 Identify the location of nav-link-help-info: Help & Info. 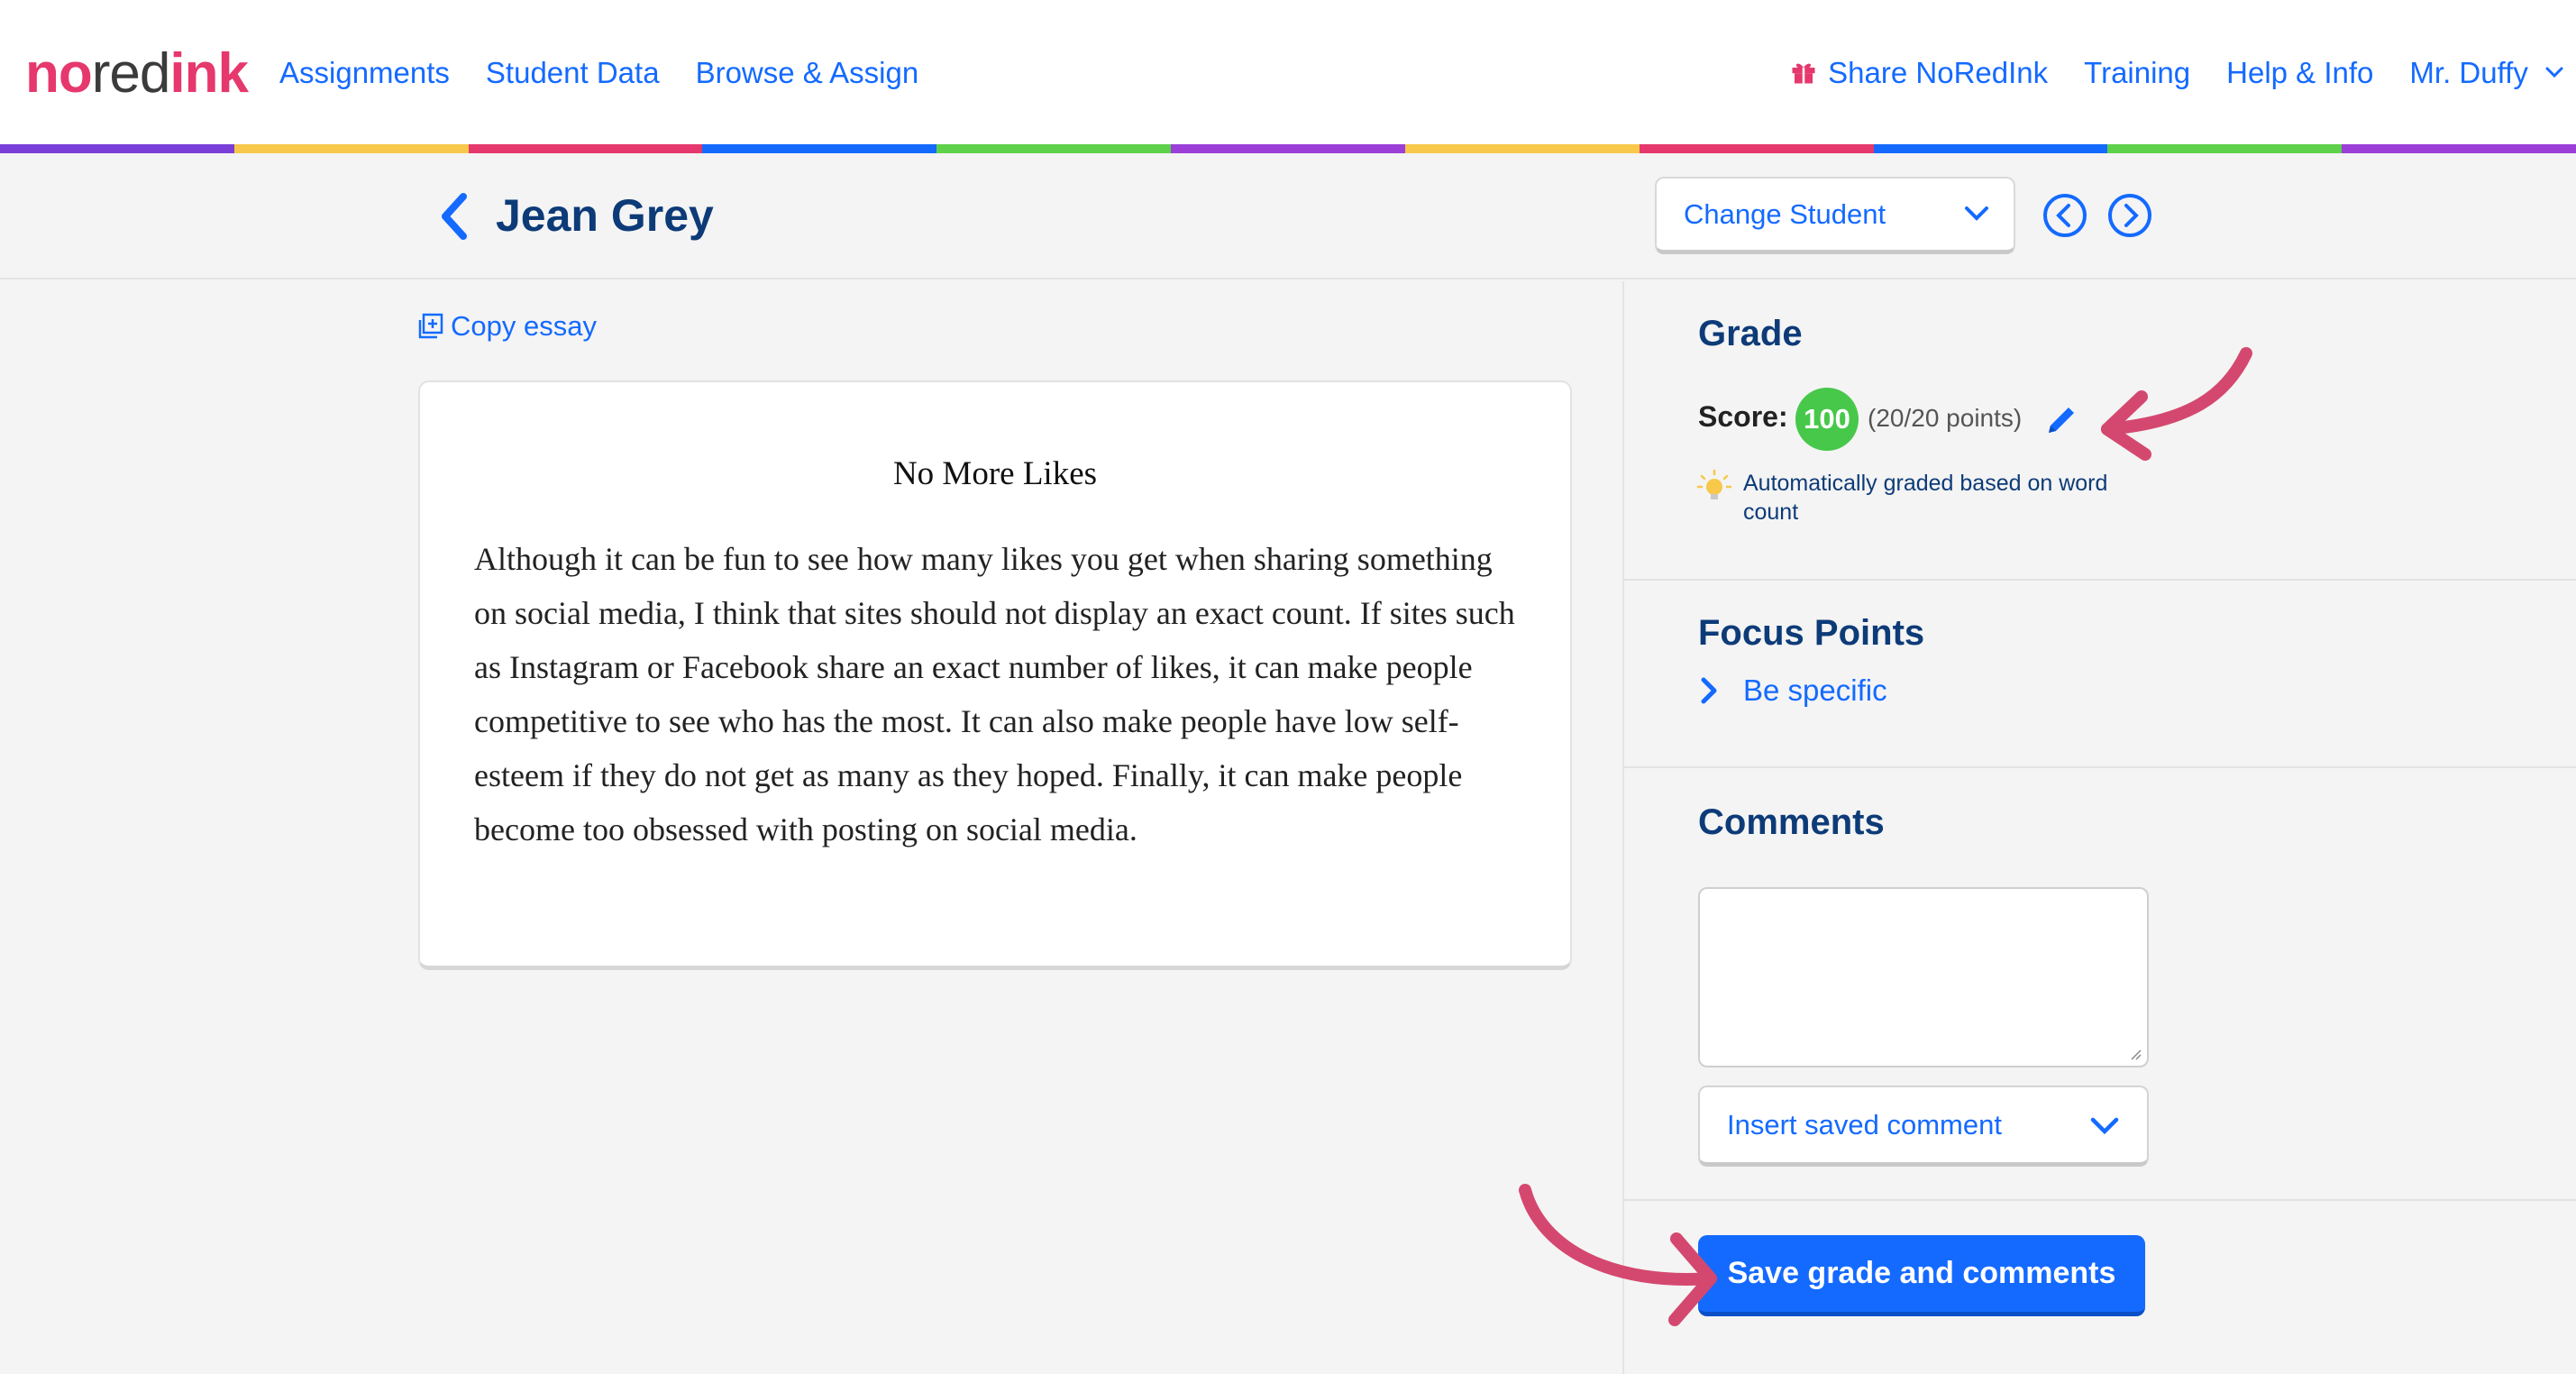
(2299, 73).